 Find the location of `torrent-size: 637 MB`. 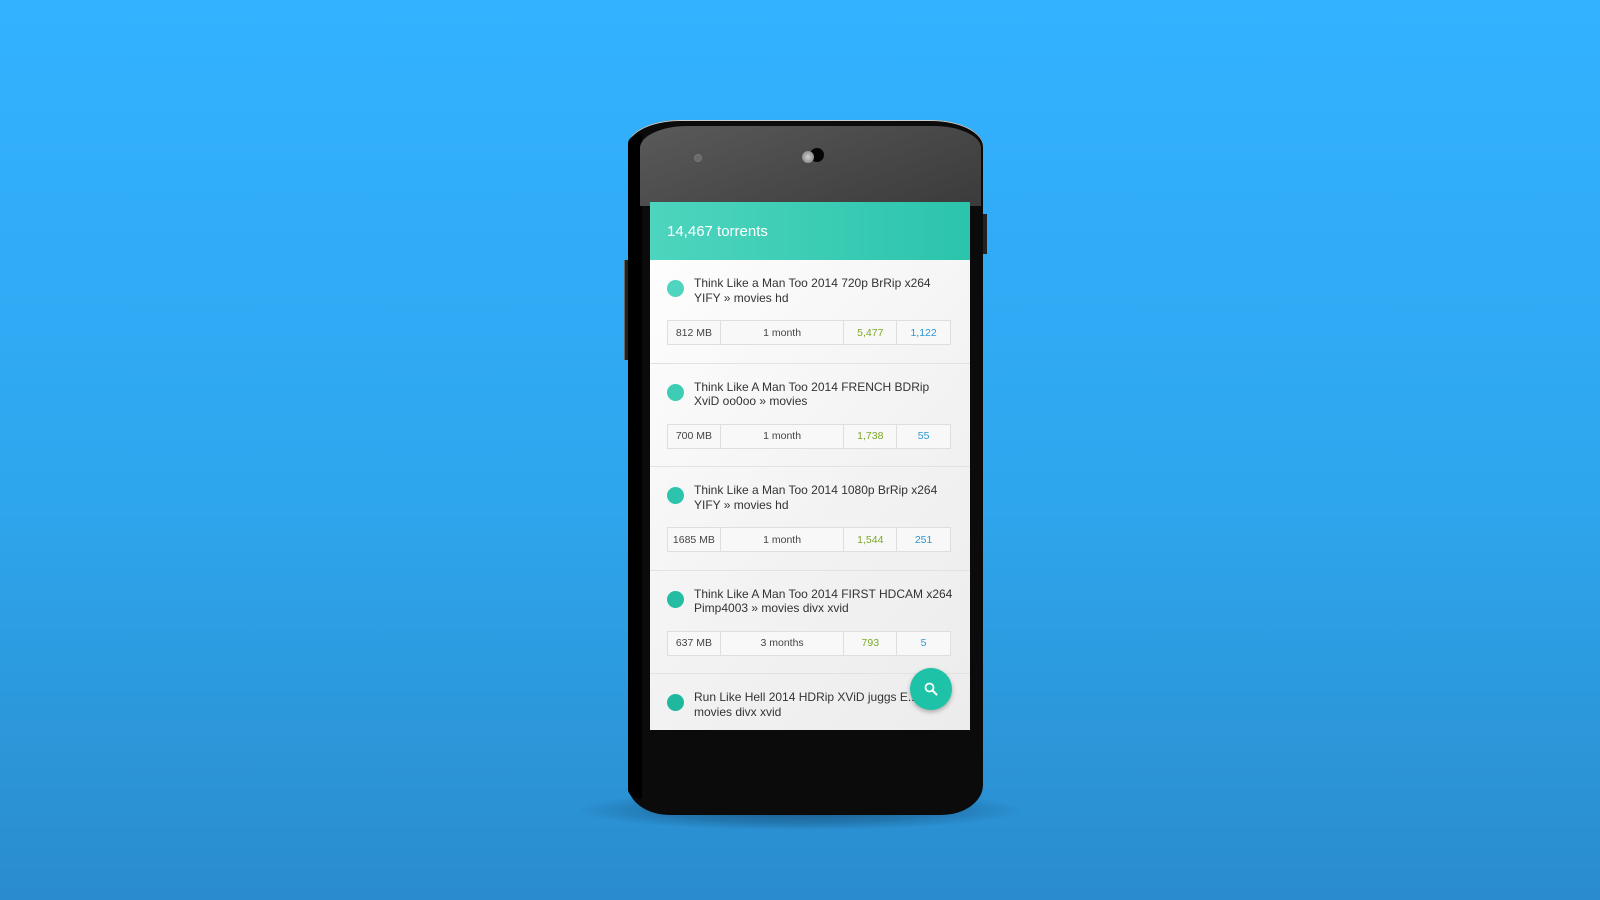

torrent-size: 637 MB is located at coordinates (694, 643).